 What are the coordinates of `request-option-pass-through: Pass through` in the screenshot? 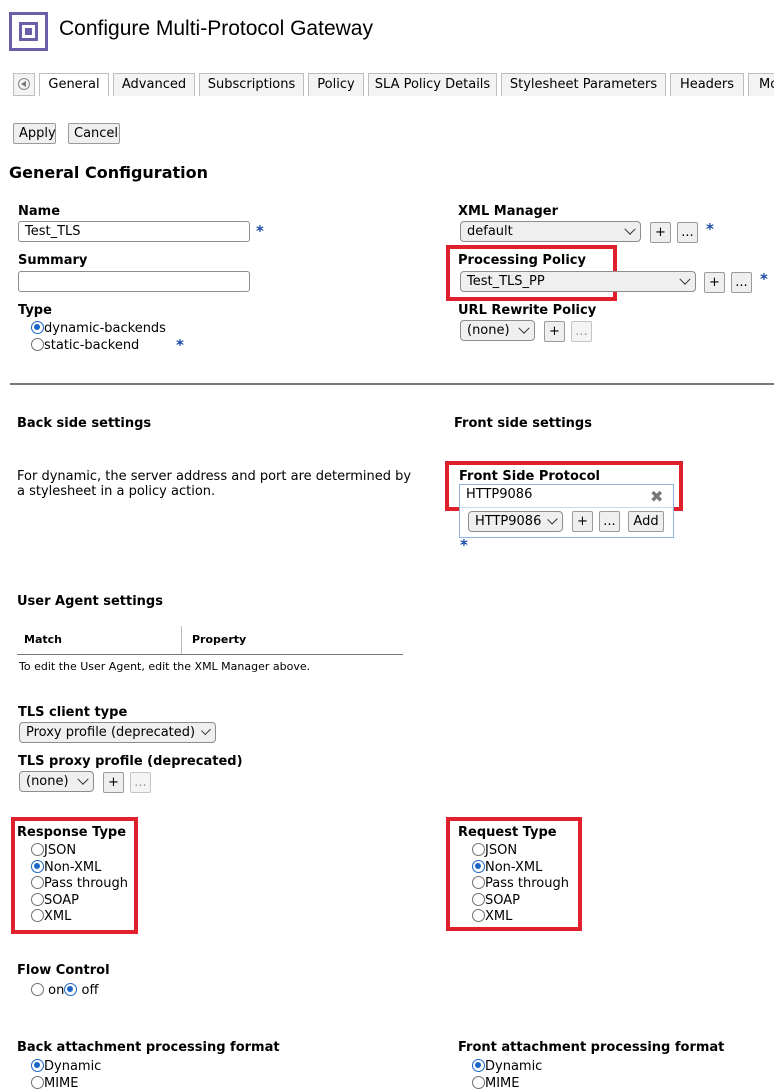 It's located at (520, 884).